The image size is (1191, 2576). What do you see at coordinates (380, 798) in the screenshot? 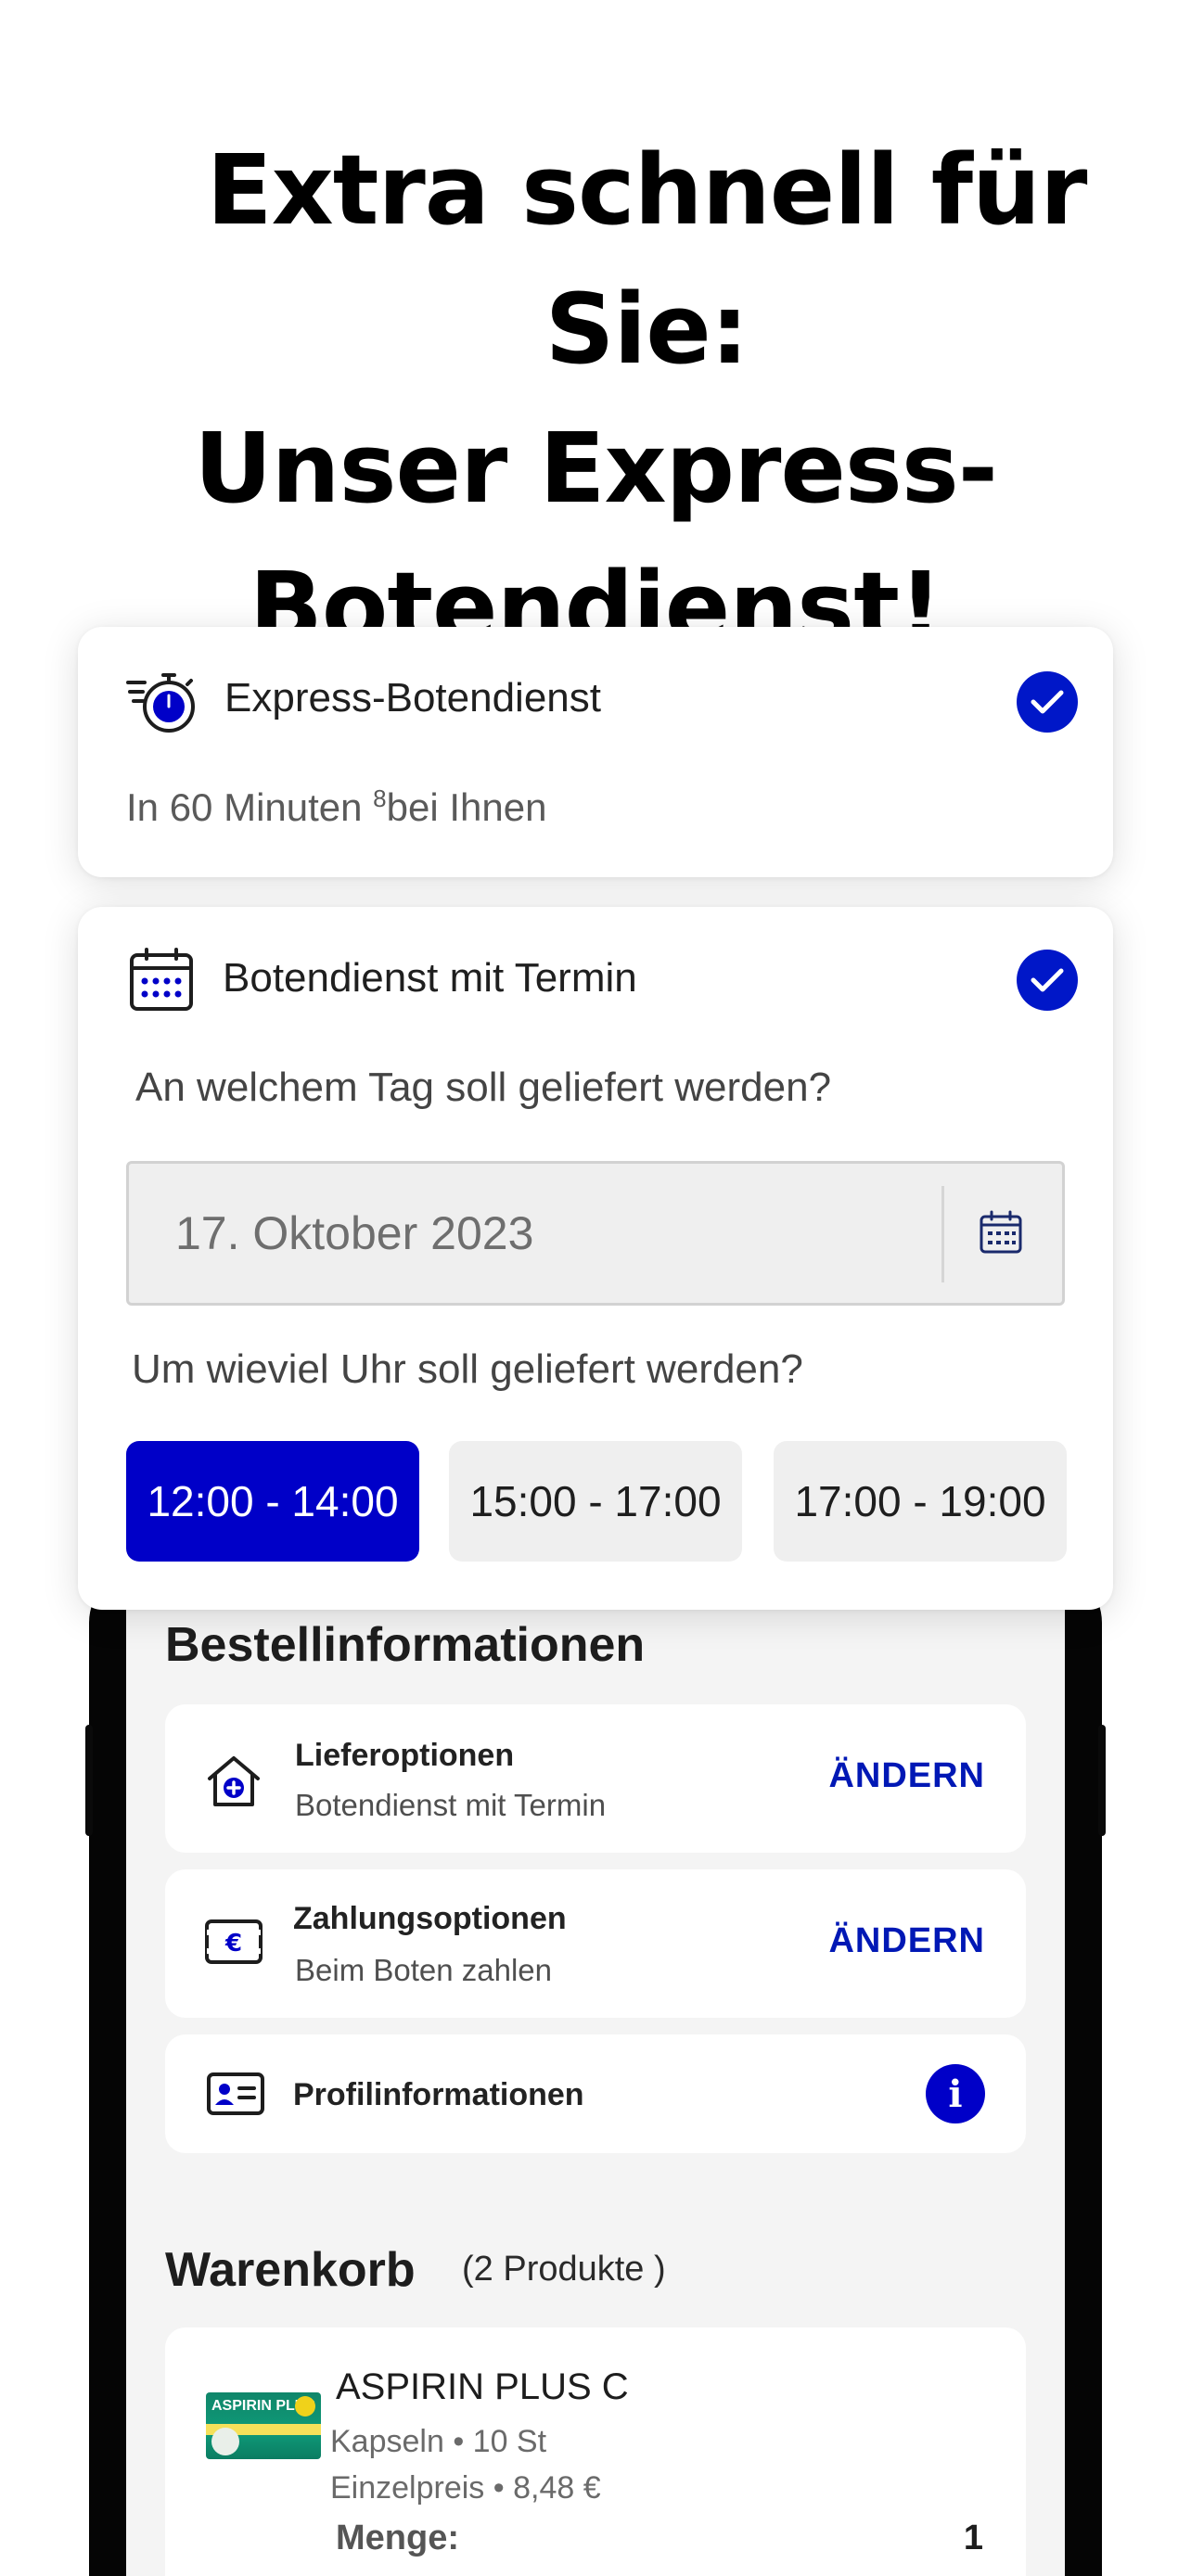
I see `express-subtitle-footnote: 8` at bounding box center [380, 798].